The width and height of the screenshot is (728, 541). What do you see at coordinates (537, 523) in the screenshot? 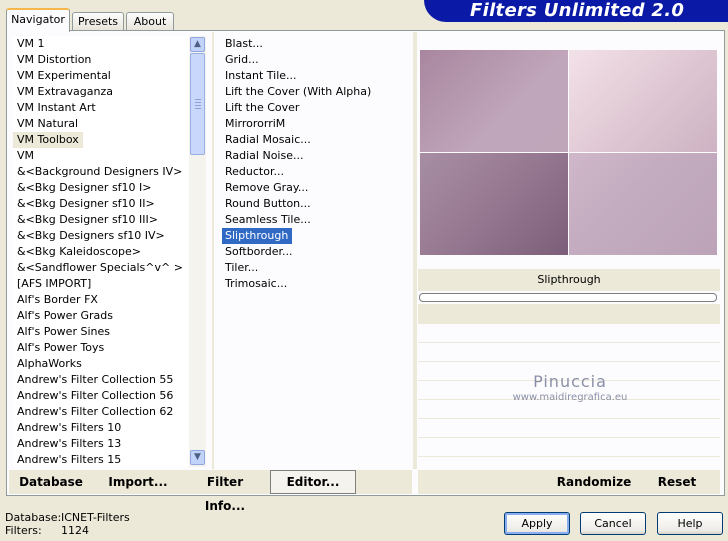
I see `apply-button: Apply` at bounding box center [537, 523].